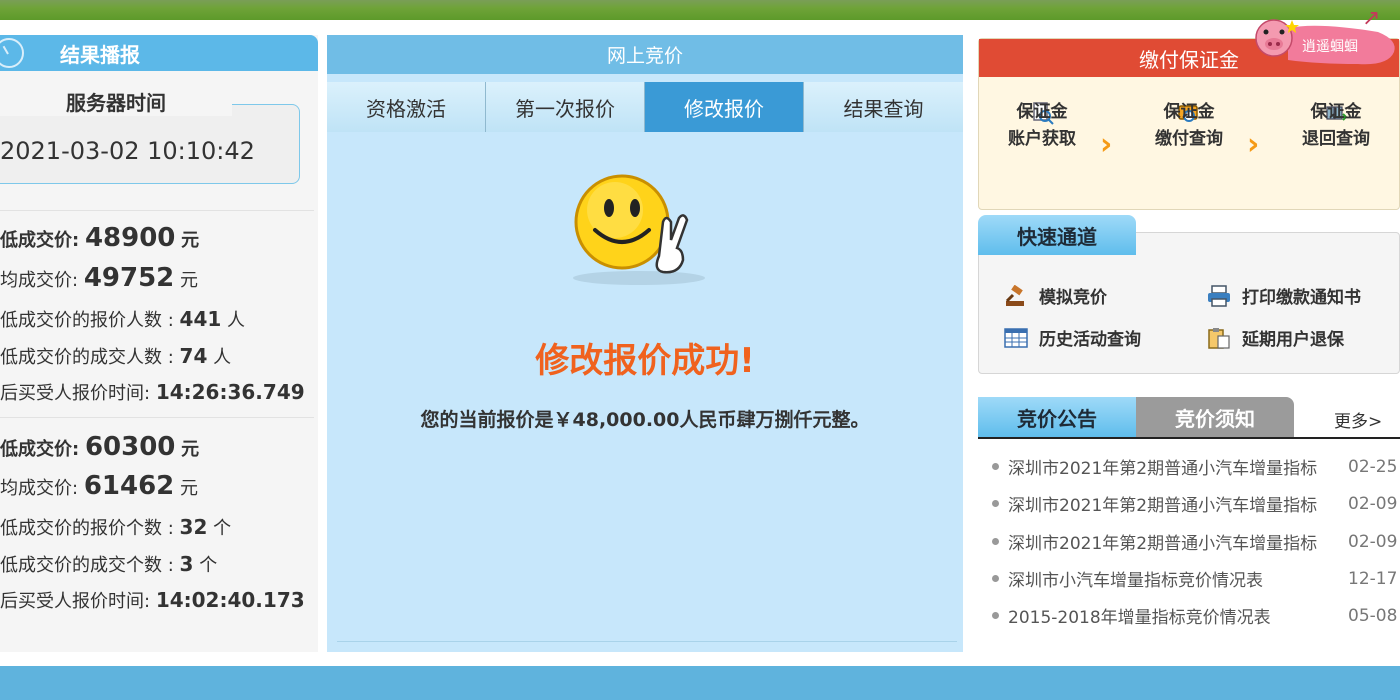 This screenshot has width=1400, height=700. Describe the element at coordinates (639, 229) in the screenshot. I see `smiley-victory-icon` at that location.